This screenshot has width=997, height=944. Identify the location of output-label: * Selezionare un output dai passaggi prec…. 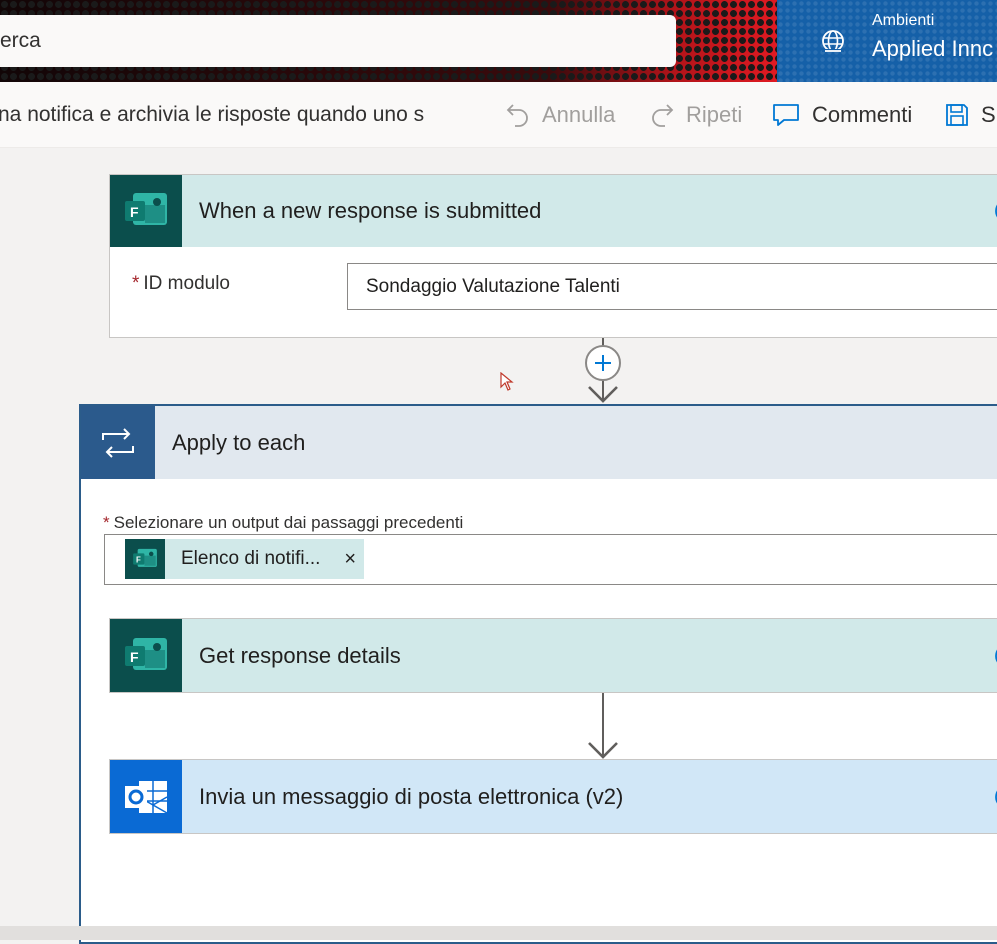
(283, 523).